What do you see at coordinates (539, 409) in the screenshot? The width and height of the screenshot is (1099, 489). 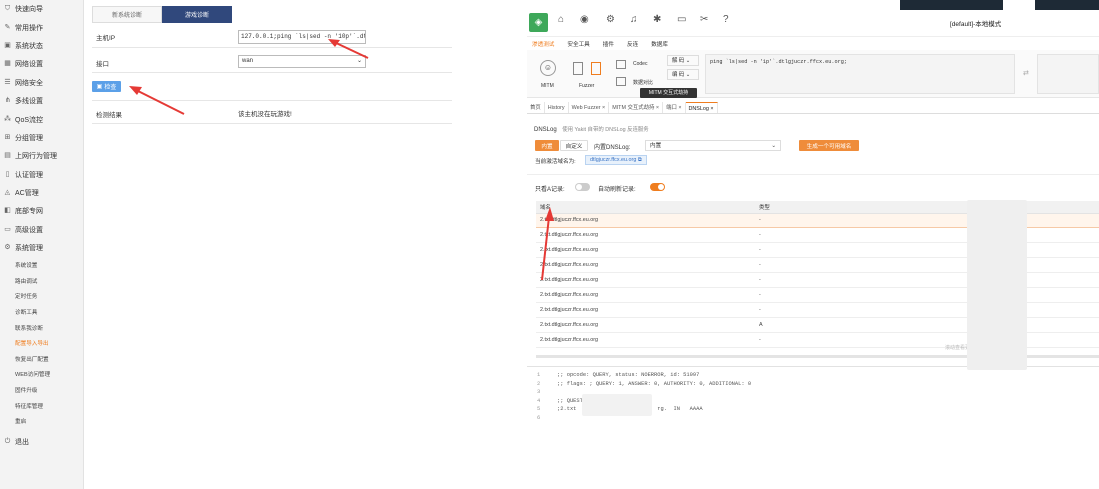 I see `line-number: 5` at bounding box center [539, 409].